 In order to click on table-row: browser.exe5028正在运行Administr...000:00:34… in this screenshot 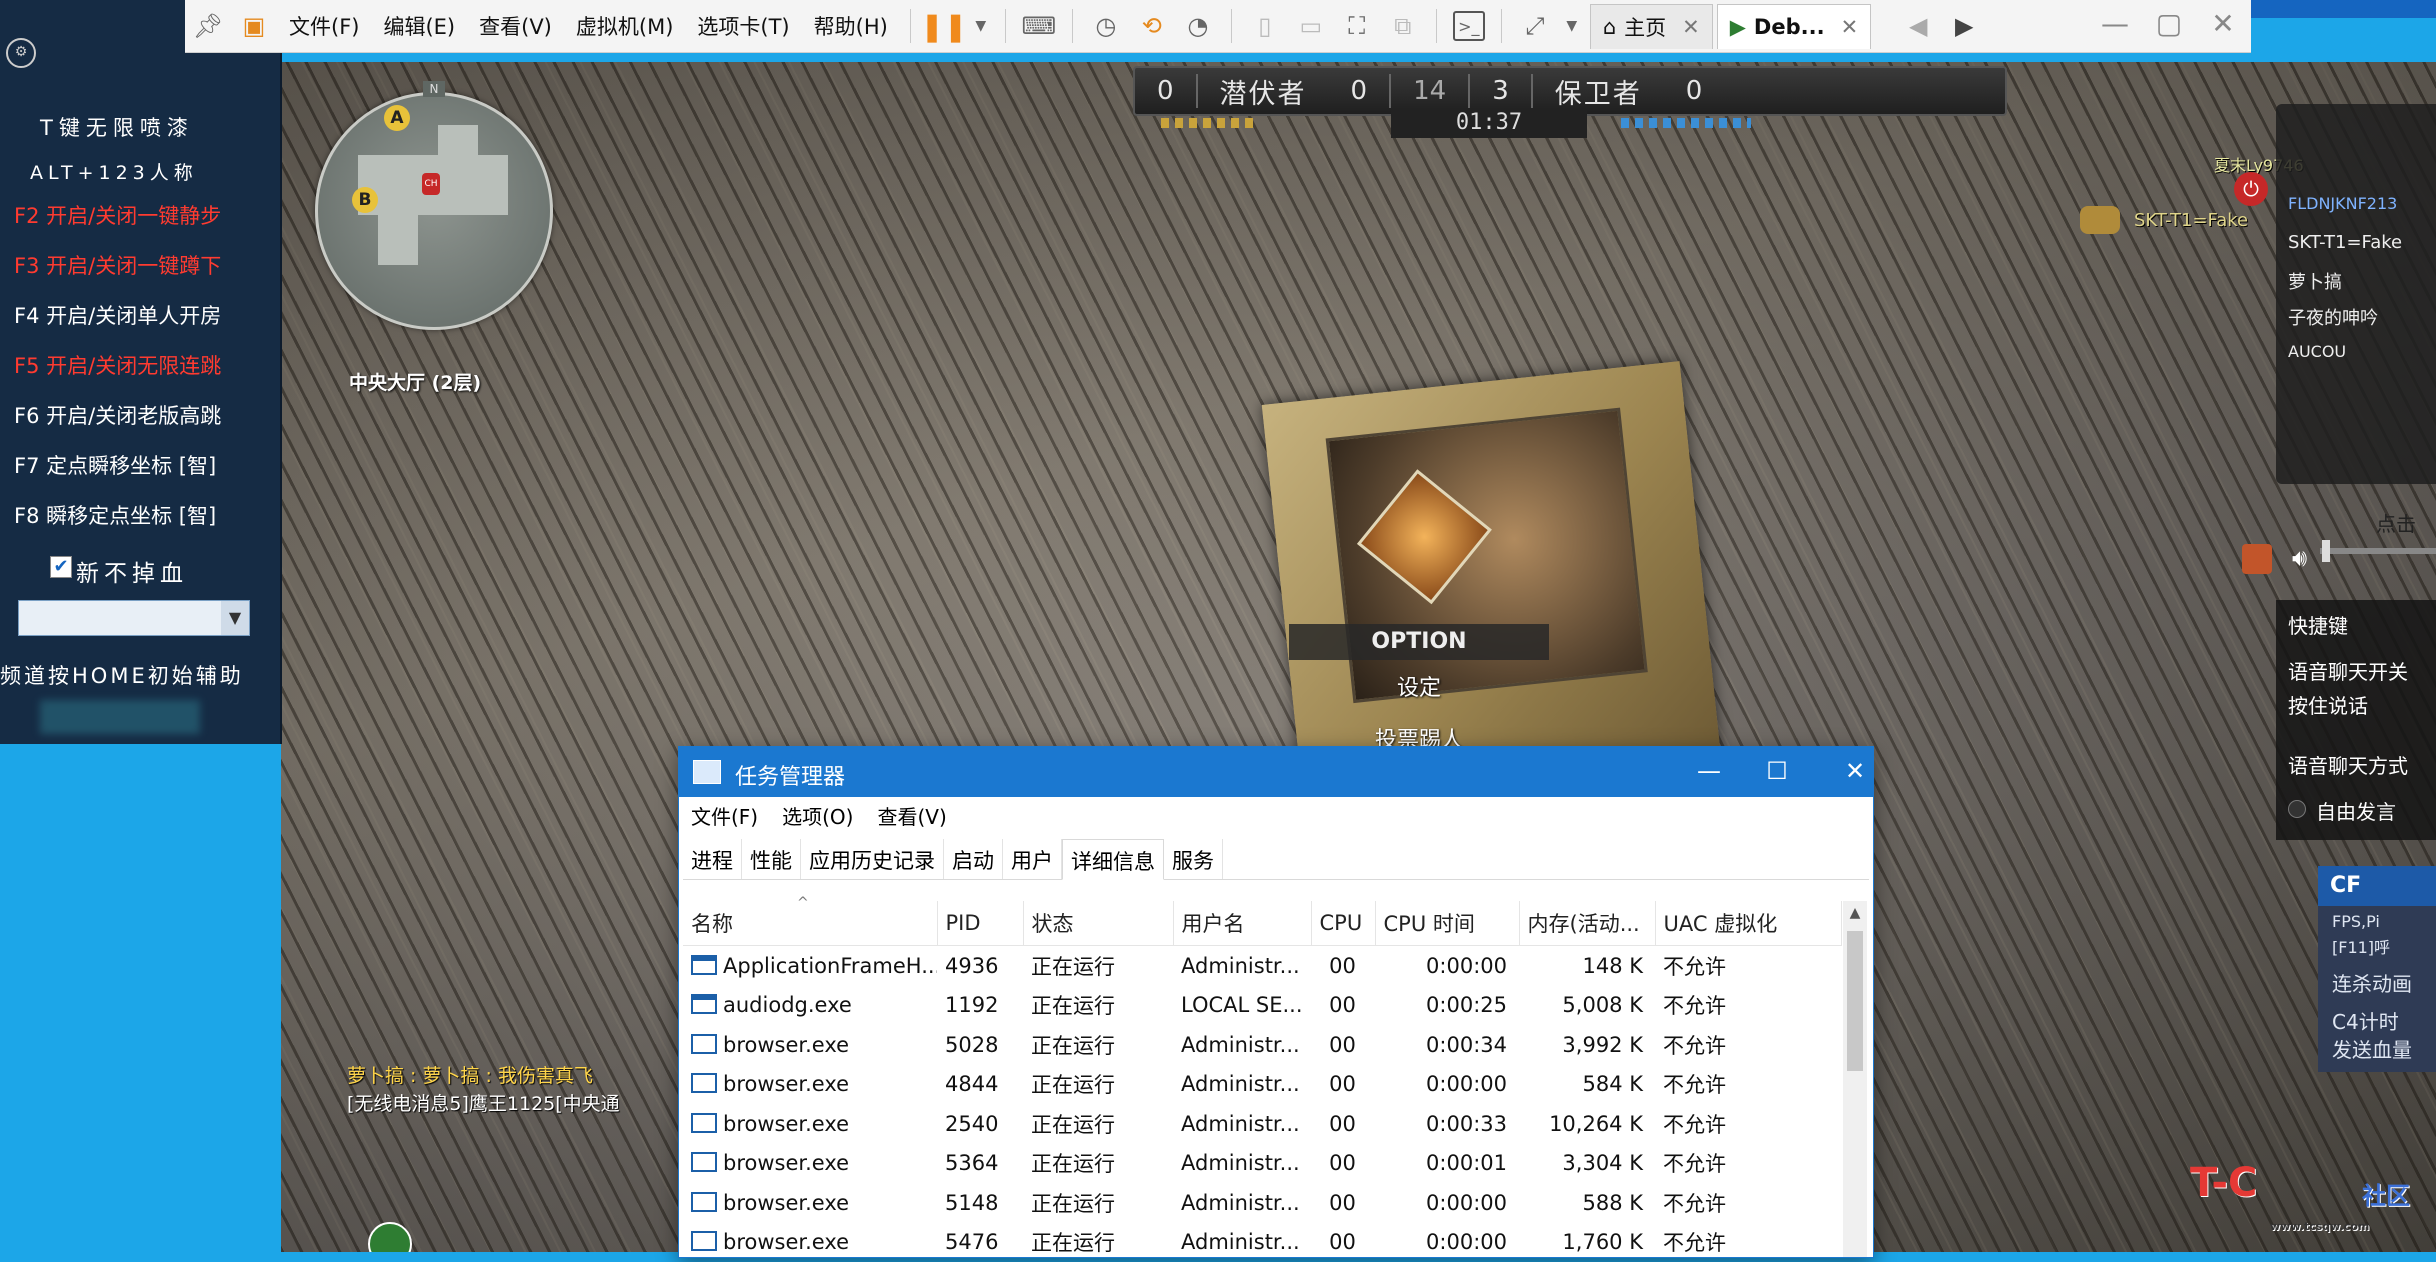, I will do `click(1262, 1045)`.